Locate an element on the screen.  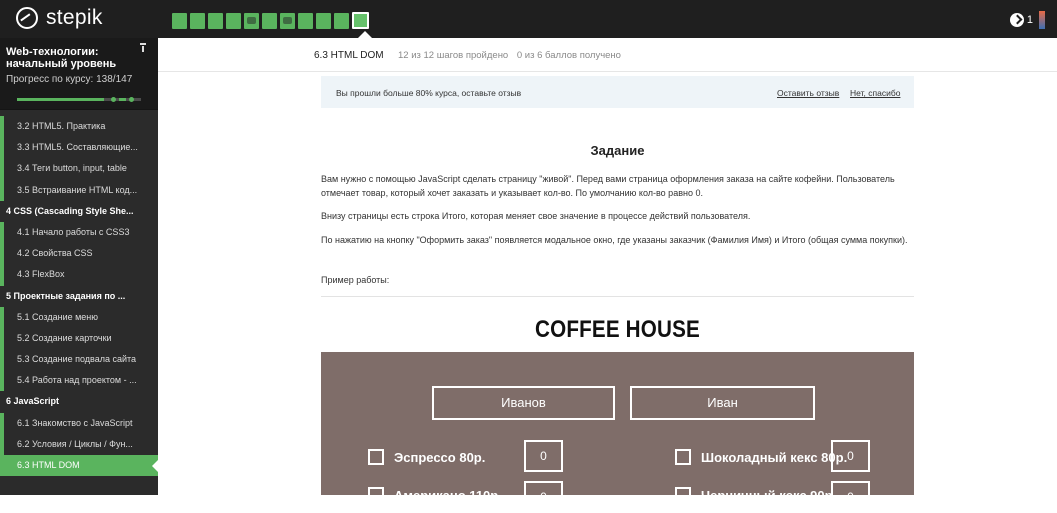
sidebar-item: 3.4 Теги button, input, table is located at coordinates (79, 169).